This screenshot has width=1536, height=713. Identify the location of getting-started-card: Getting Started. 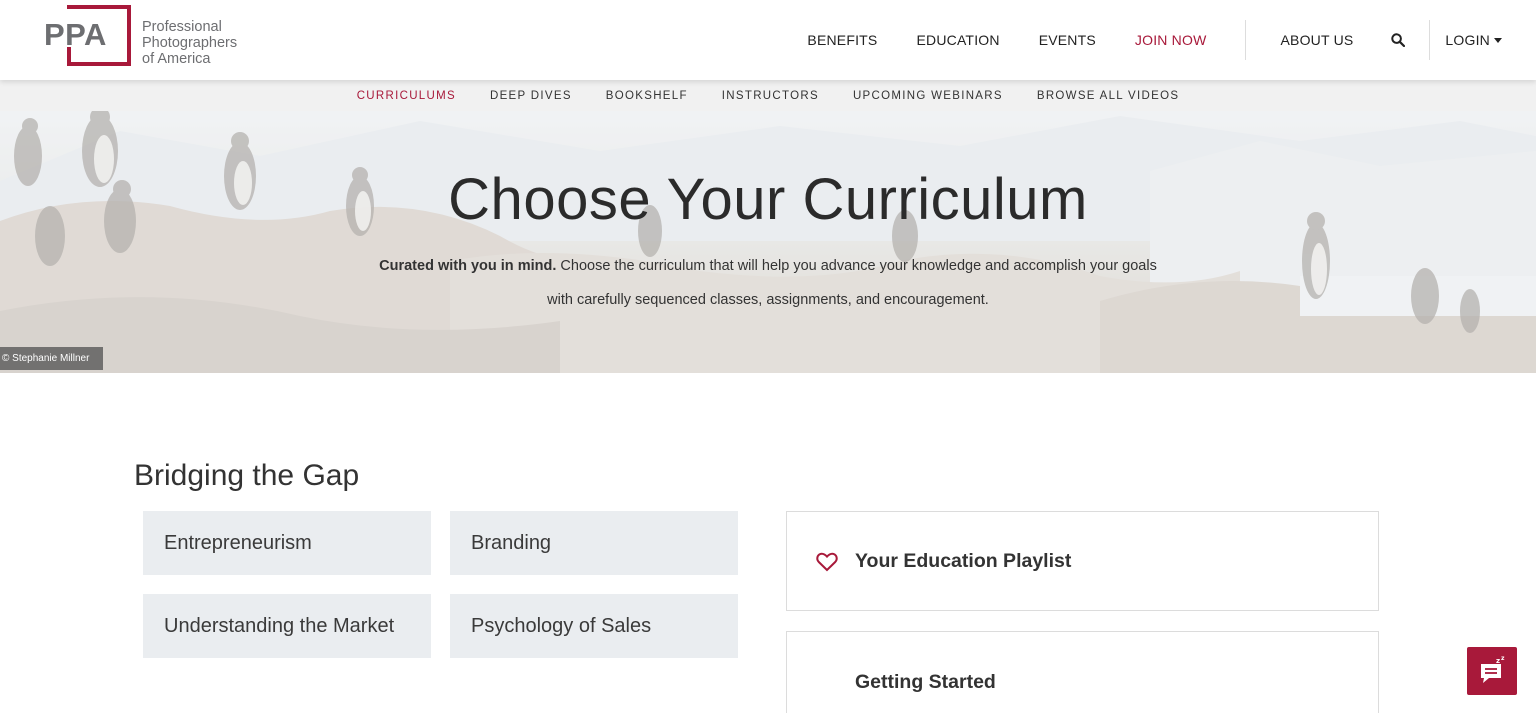
(1082, 672).